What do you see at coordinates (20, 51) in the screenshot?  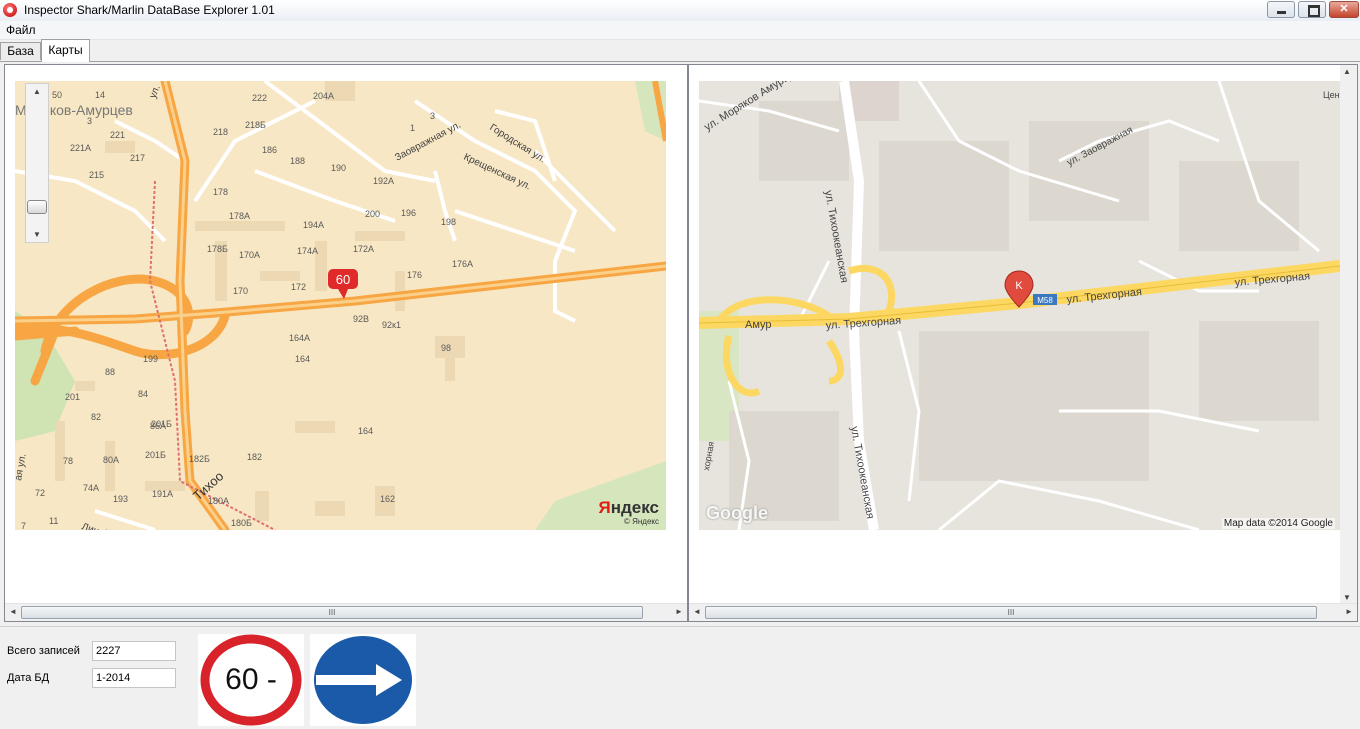 I see `tab-database: База` at bounding box center [20, 51].